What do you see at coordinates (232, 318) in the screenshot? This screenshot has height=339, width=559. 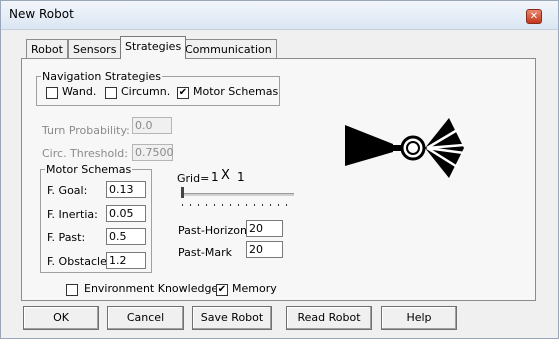 I see `save-robot-button: Save Robot` at bounding box center [232, 318].